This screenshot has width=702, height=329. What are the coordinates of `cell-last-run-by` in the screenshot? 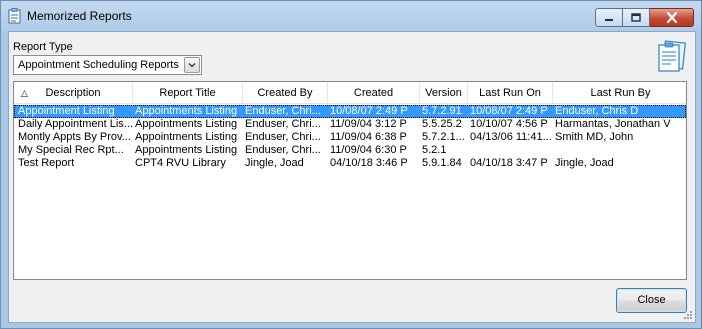 It's located at (620, 150).